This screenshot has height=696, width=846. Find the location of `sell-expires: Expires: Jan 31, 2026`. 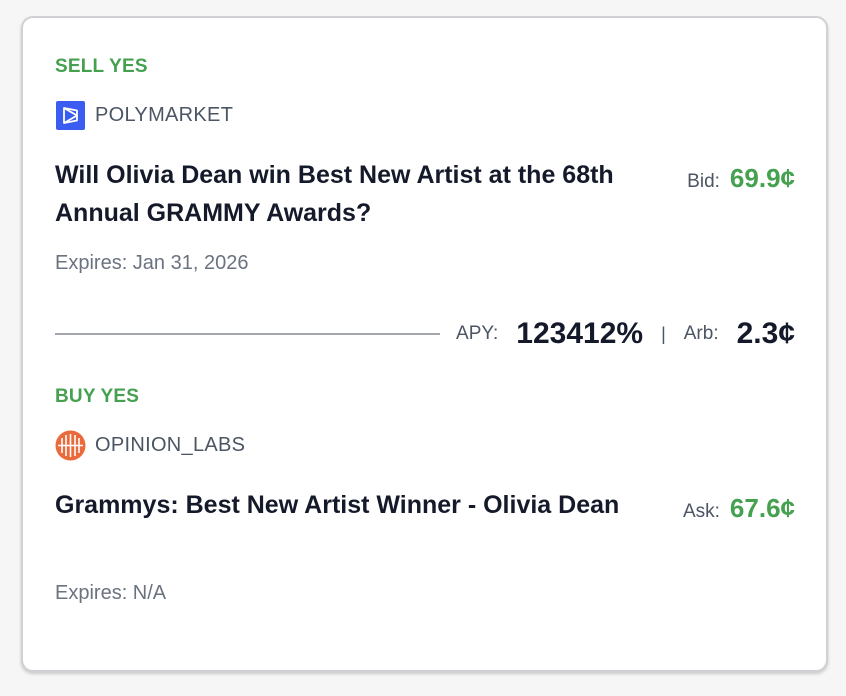

sell-expires: Expires: Jan 31, 2026 is located at coordinates (152, 263).